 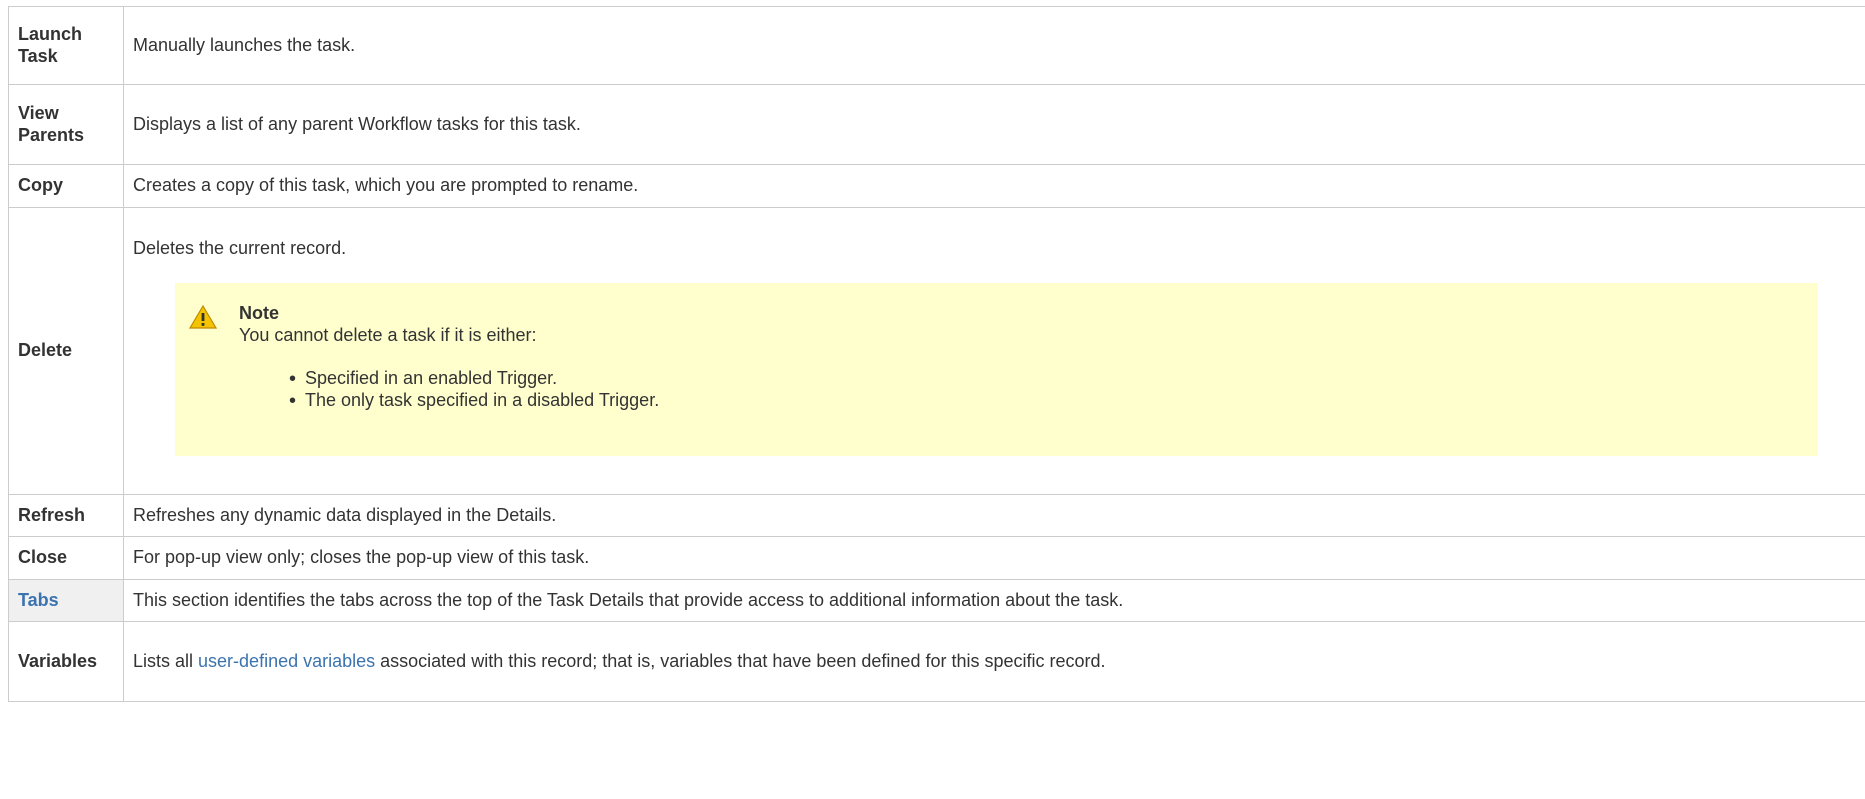 I want to click on label-line: Task, so click(x=38, y=56).